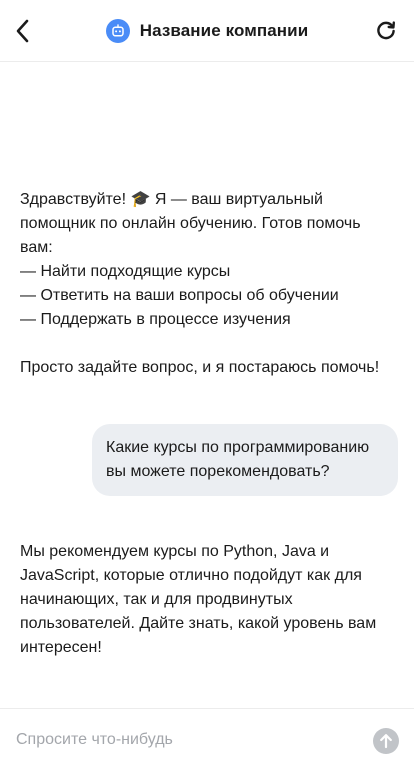 Image resolution: width=414 pixels, height=770 pixels. I want to click on chat-header: Название компании, so click(207, 31).